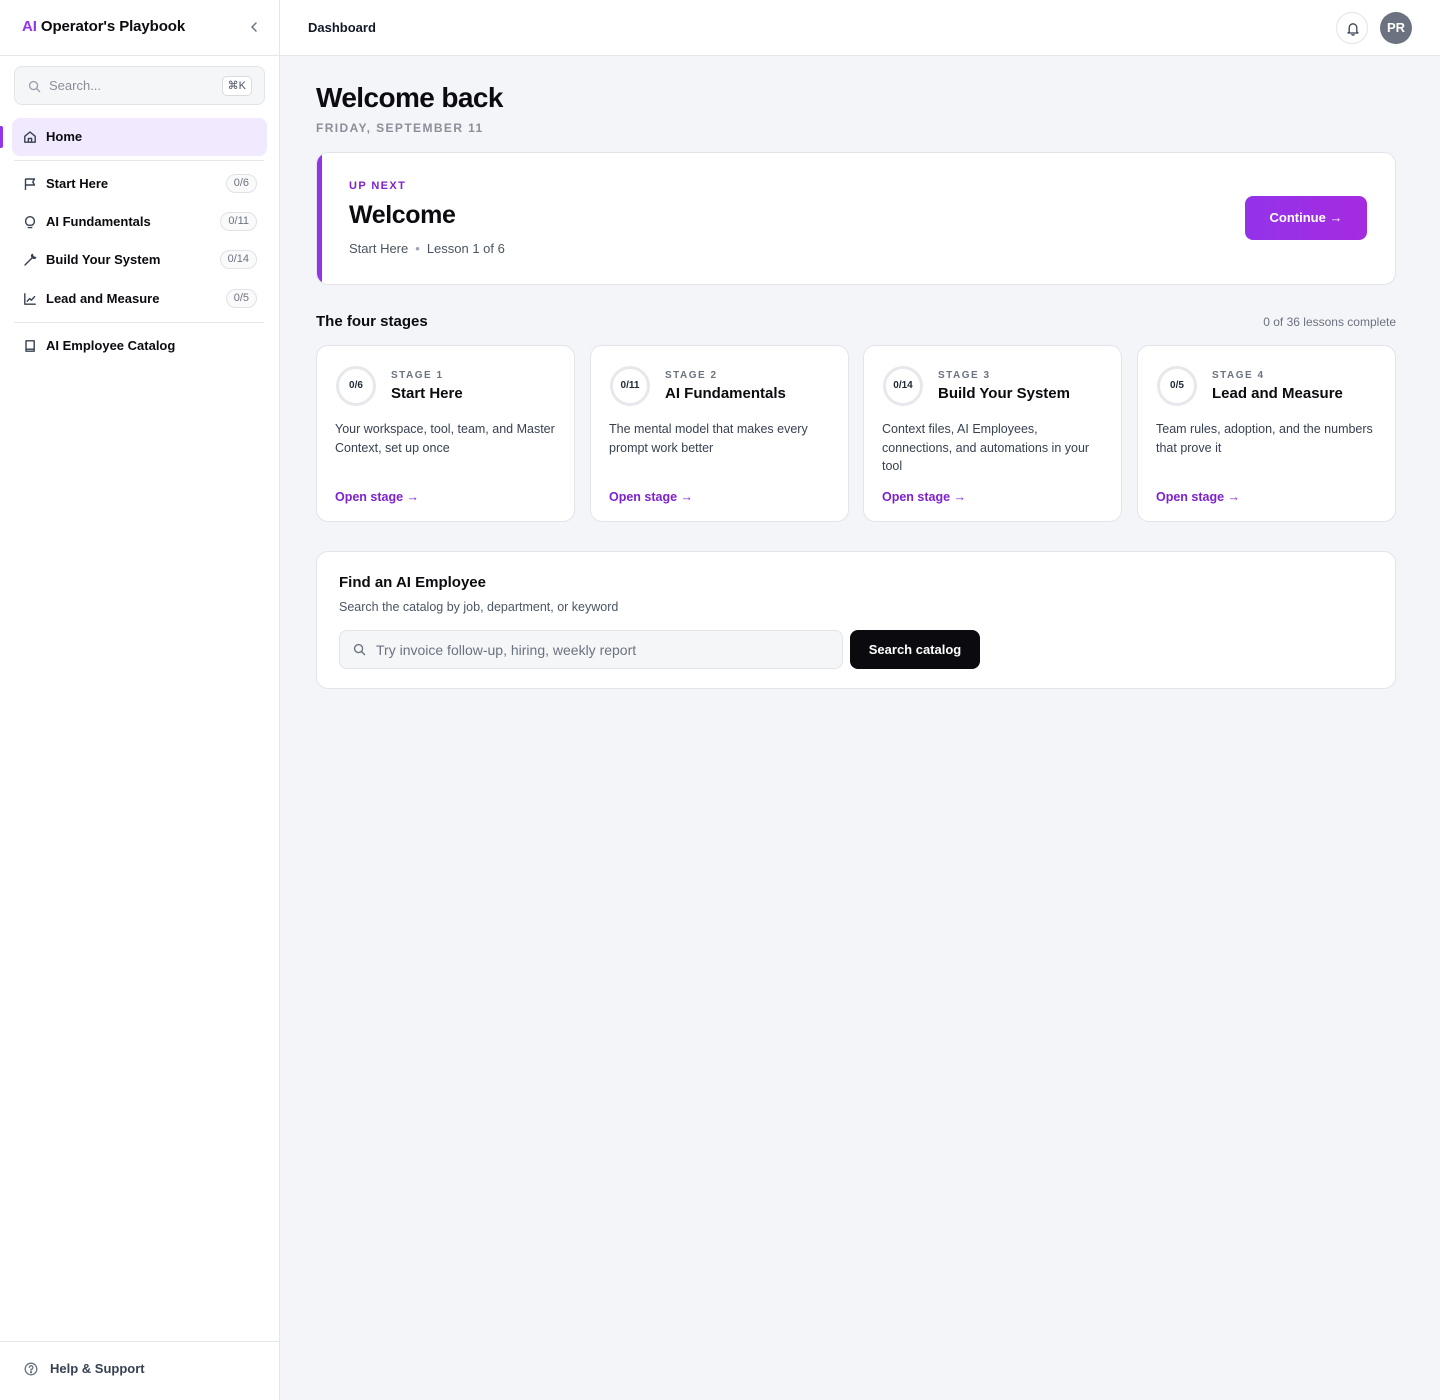 Image resolution: width=1440 pixels, height=1400 pixels. I want to click on stage-number: STAGE 3, so click(964, 375).